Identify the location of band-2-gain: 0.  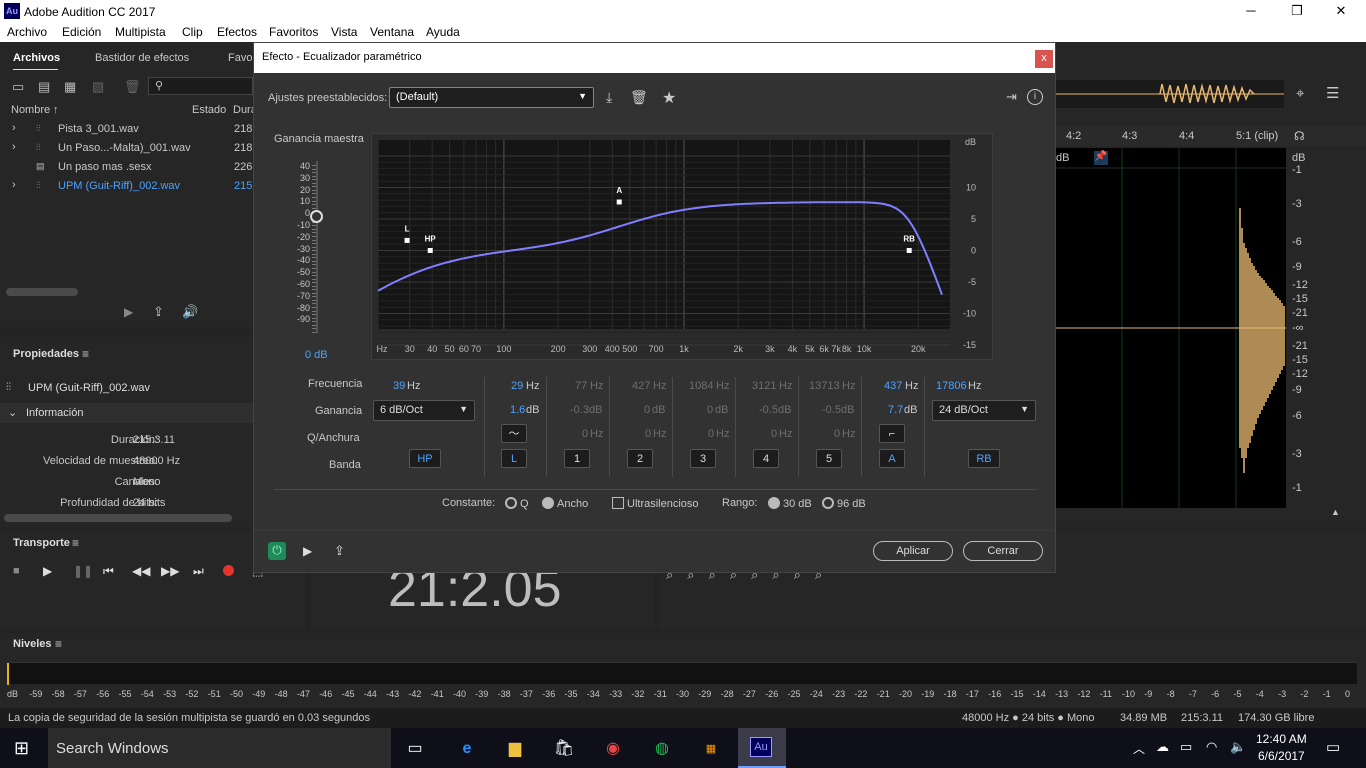
(647, 410).